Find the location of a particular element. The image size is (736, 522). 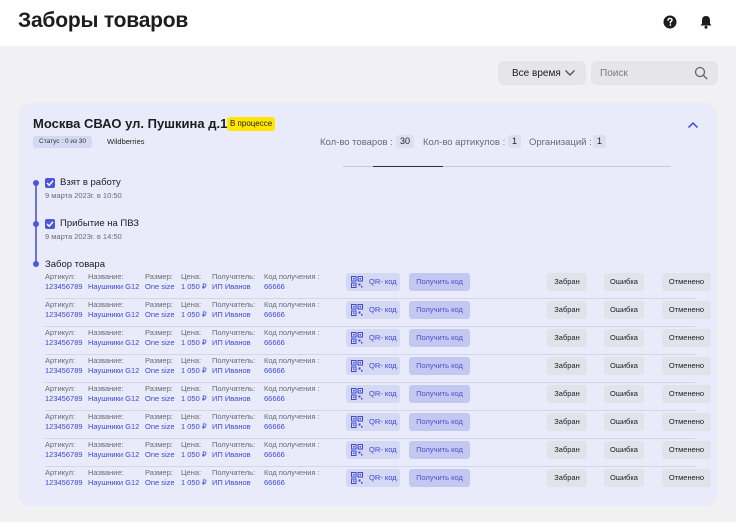

name-cell: Название: Наушники G12 is located at coordinates (113, 422).